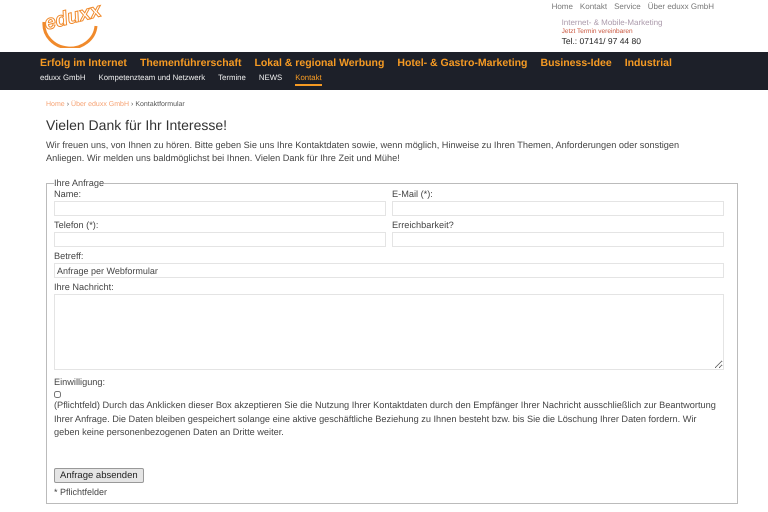 The image size is (768, 512). I want to click on field-label: Einwilligung:, so click(80, 382).